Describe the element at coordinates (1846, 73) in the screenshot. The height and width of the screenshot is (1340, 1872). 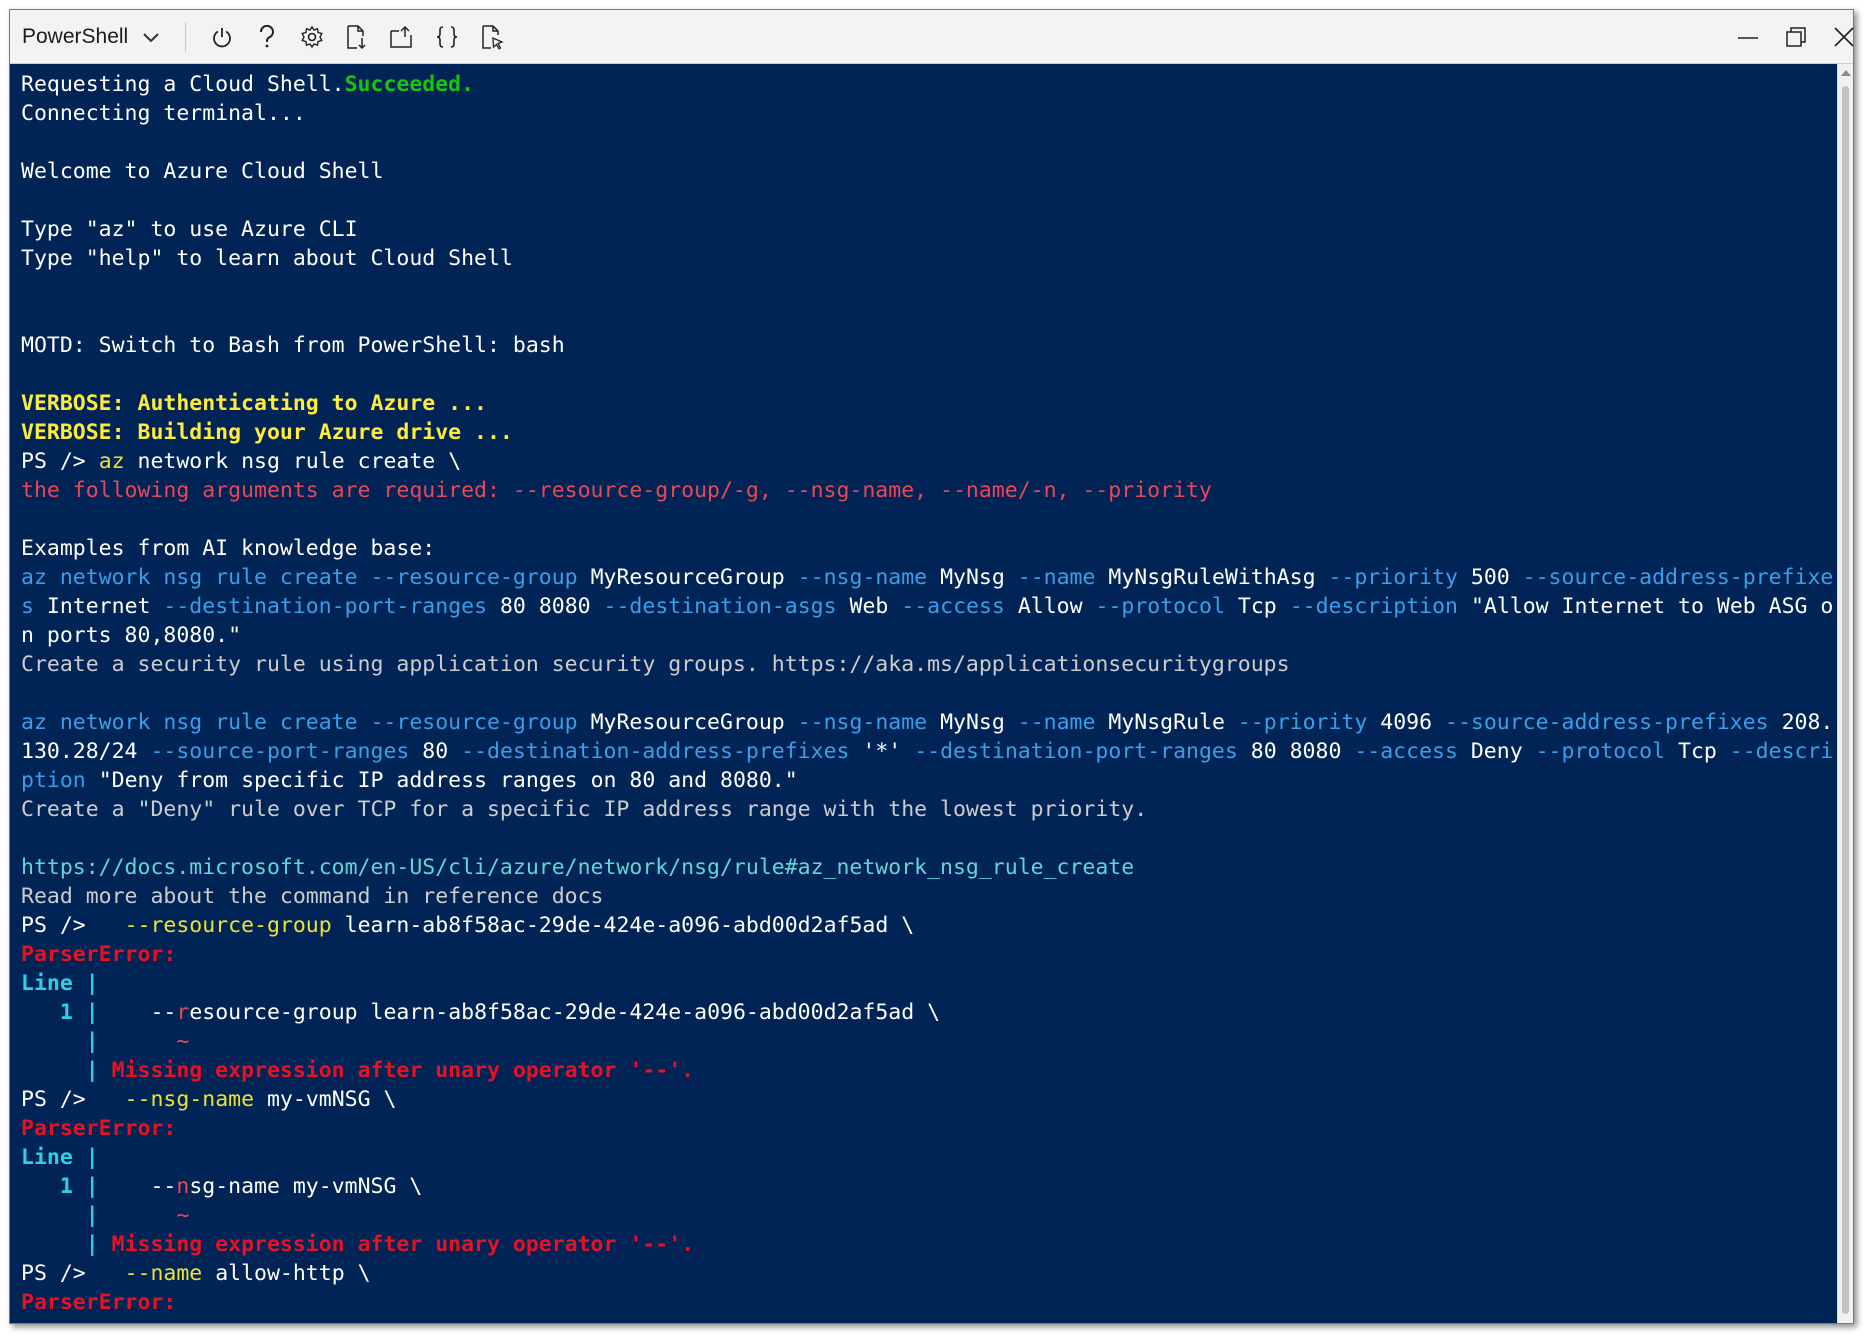
I see `scroll-up-arrow-icon` at that location.